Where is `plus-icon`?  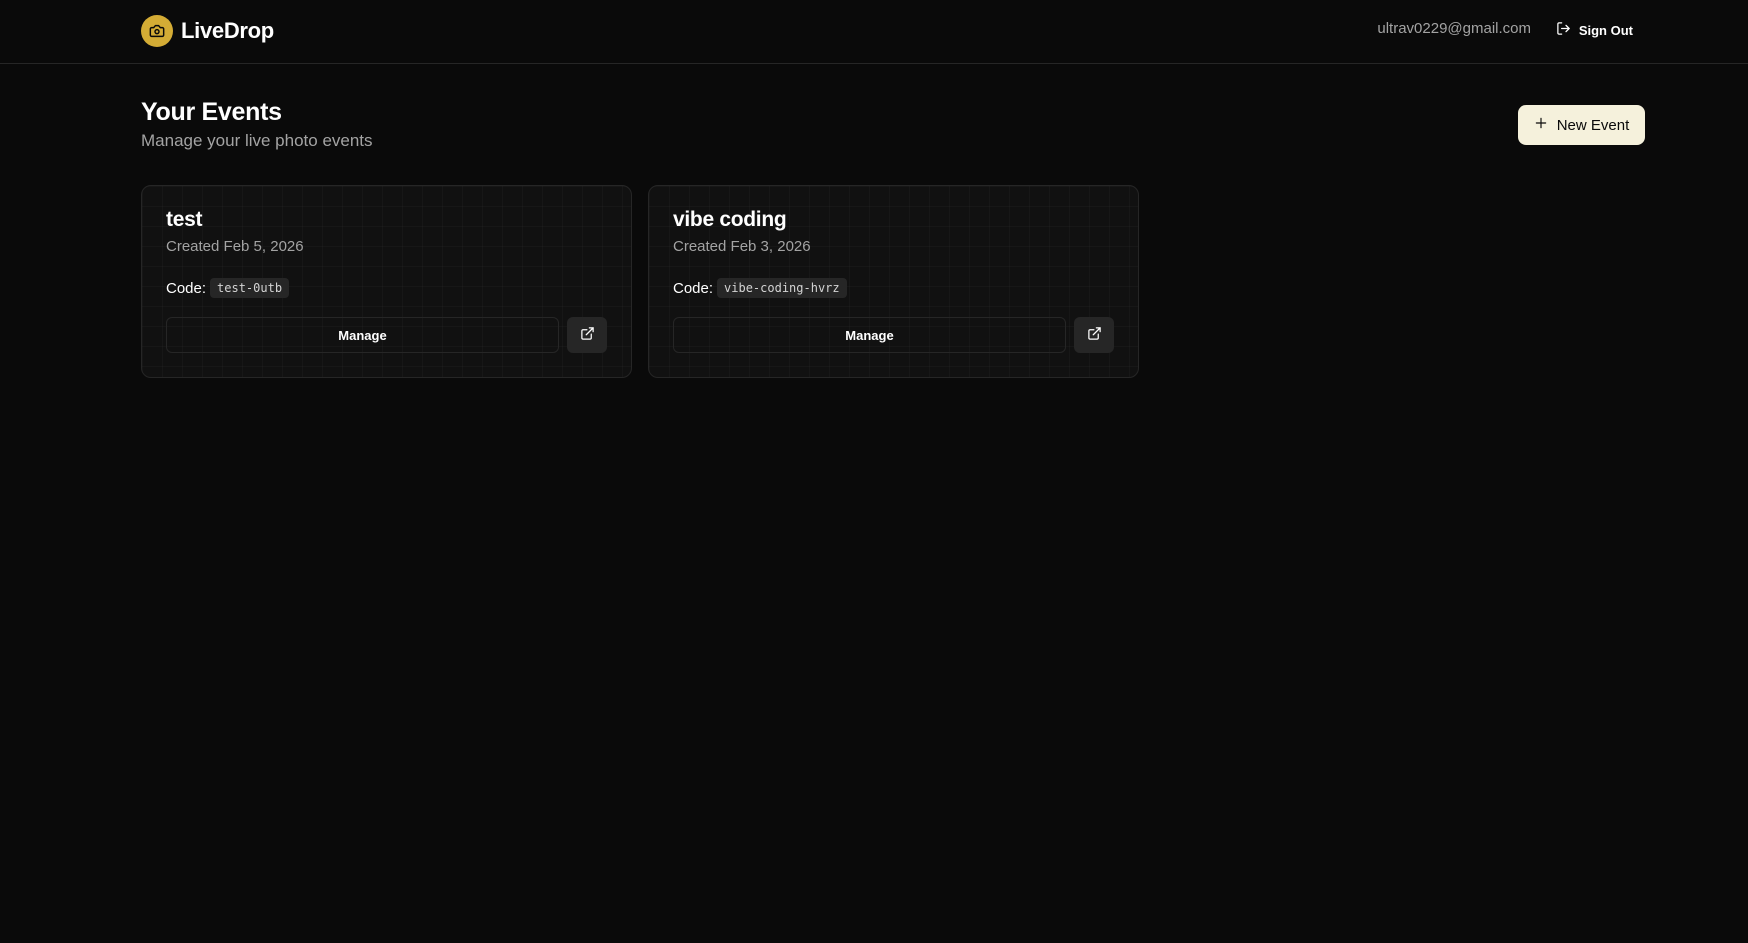
plus-icon is located at coordinates (1541, 125).